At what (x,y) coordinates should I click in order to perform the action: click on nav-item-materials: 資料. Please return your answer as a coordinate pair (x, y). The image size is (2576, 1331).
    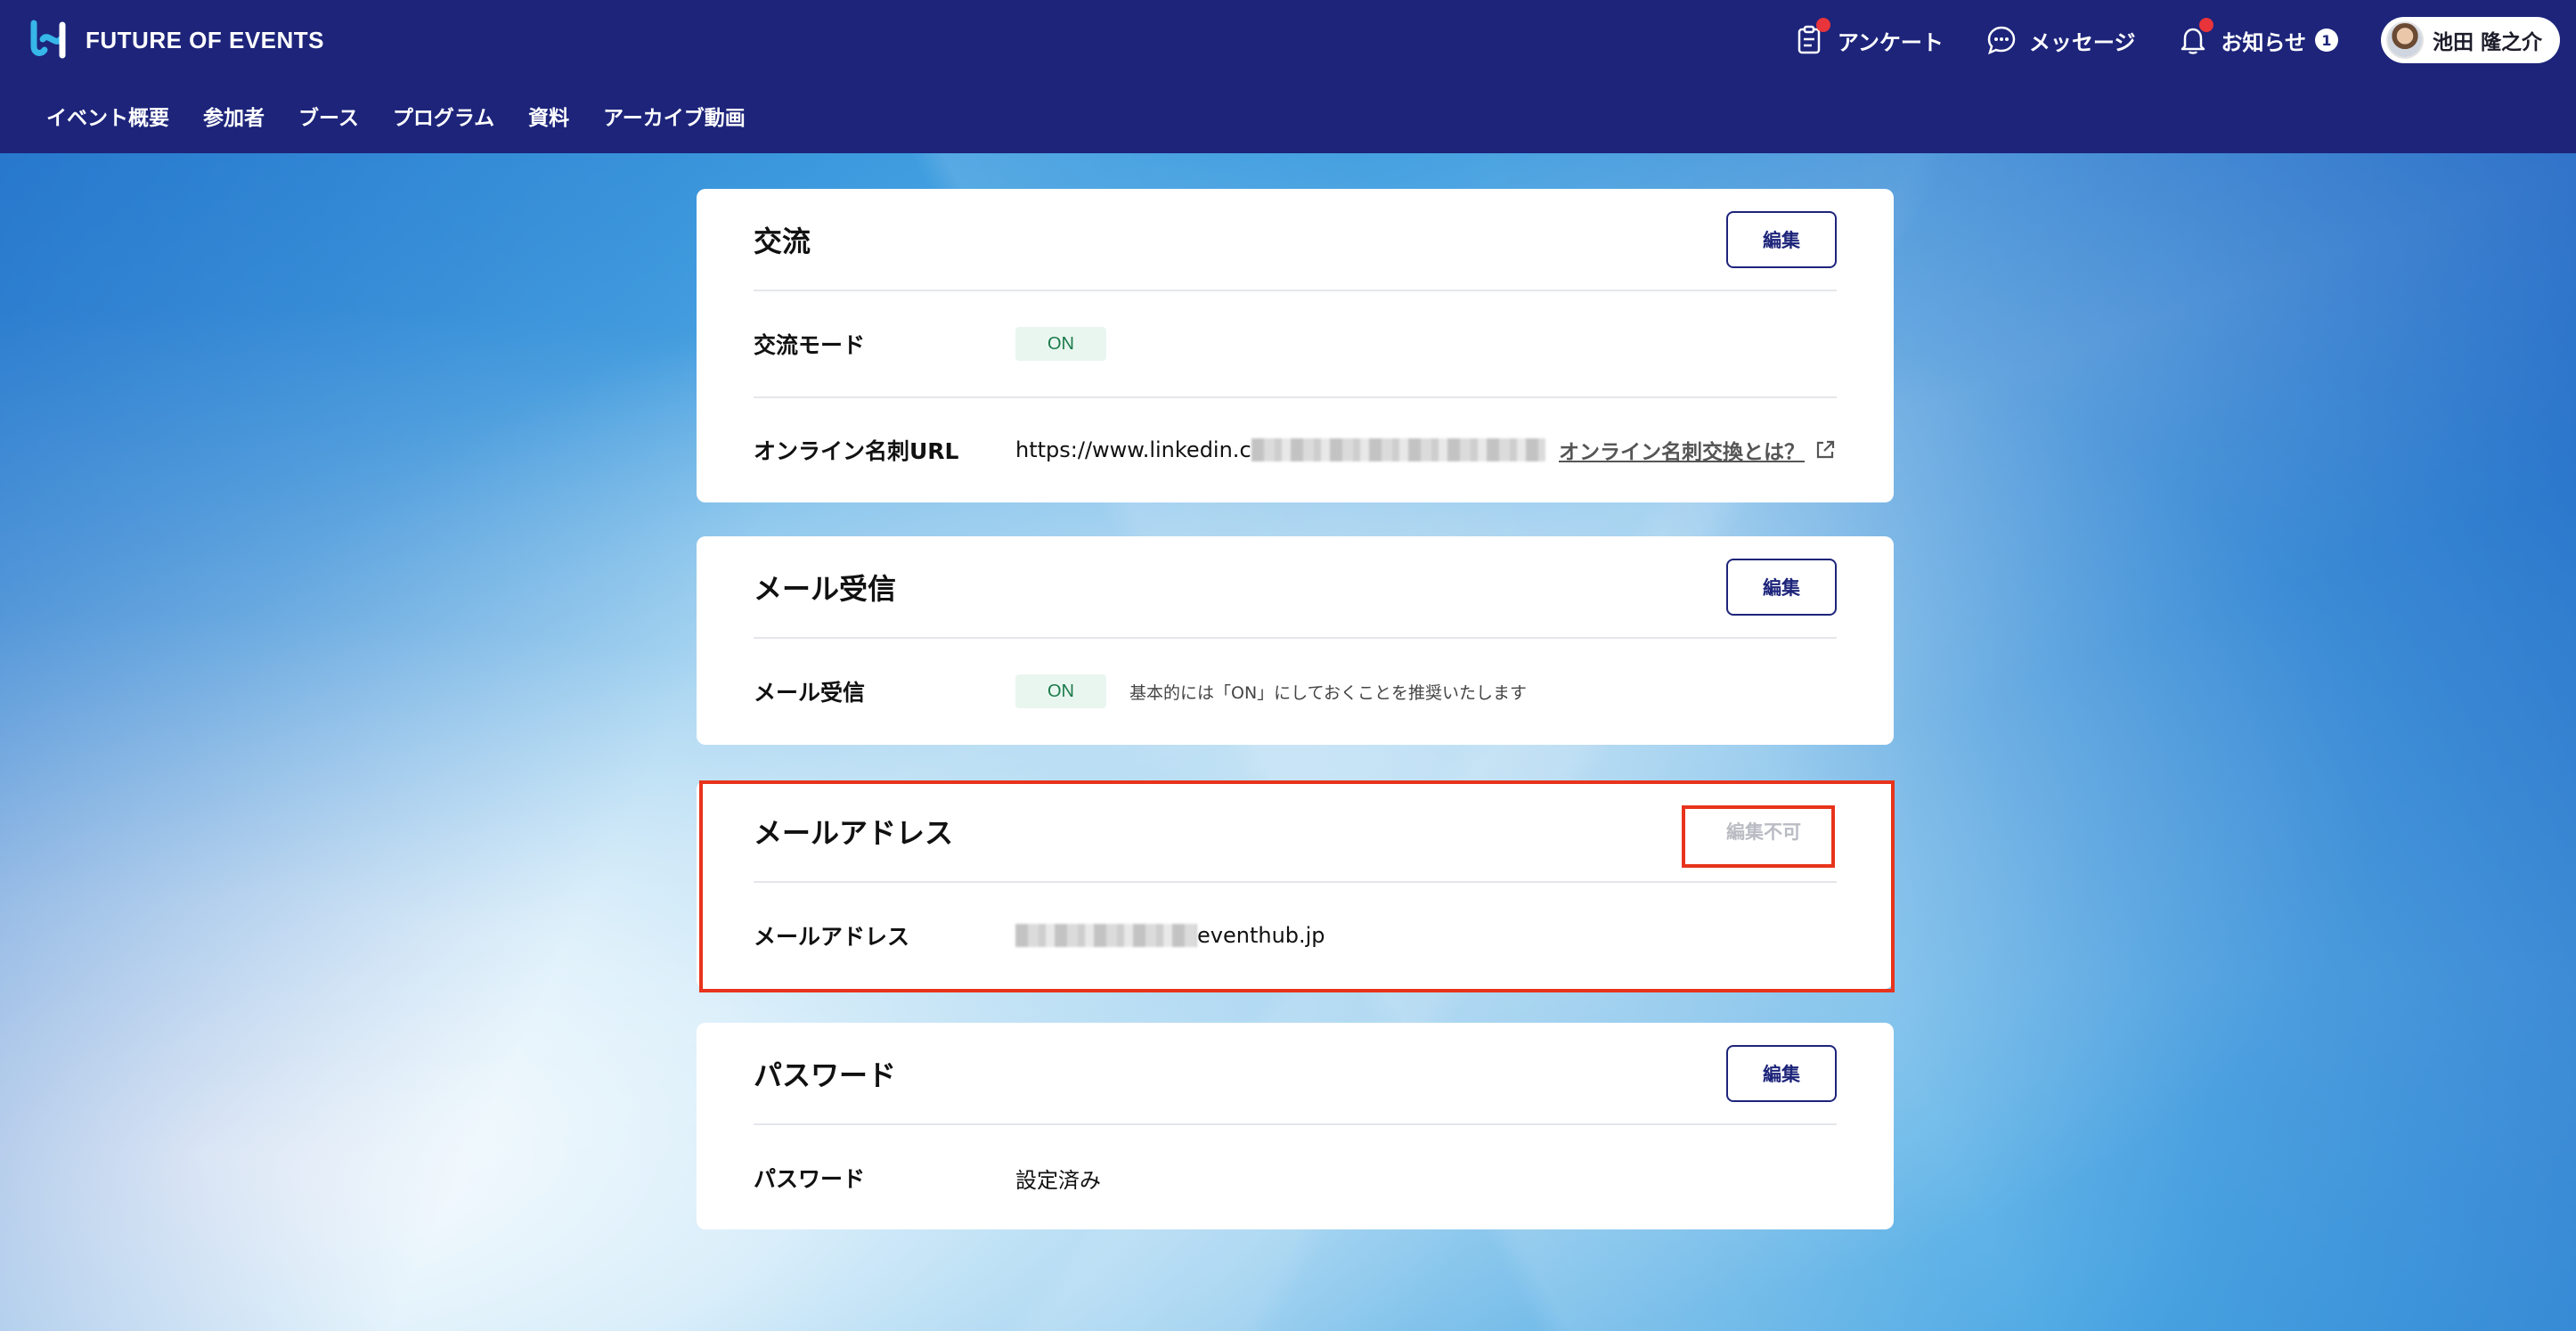
    Looking at the image, I should click on (548, 116).